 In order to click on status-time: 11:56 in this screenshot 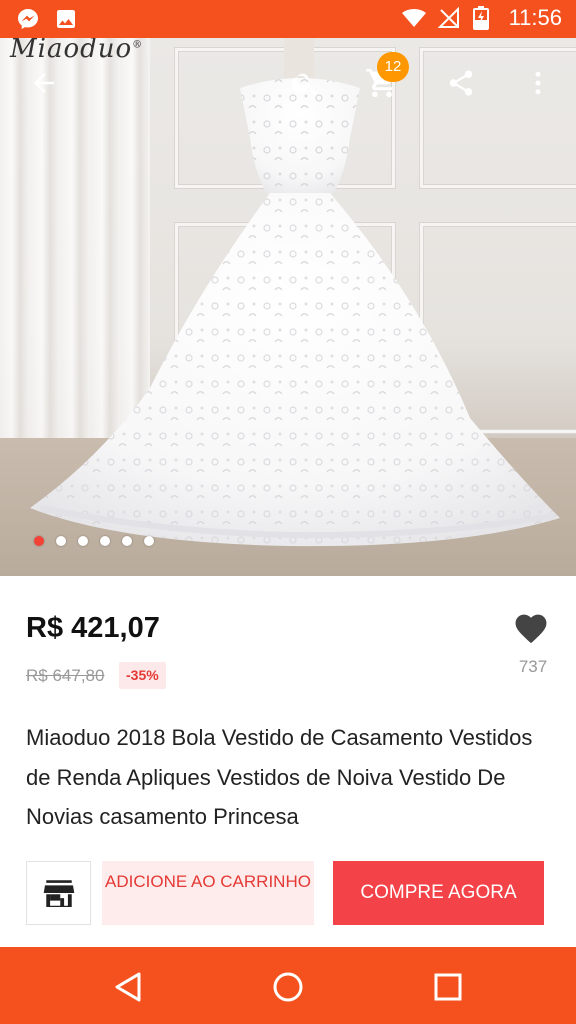, I will do `click(535, 17)`.